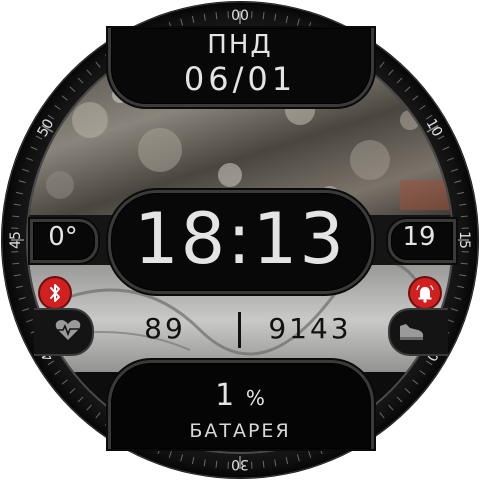 This screenshot has width=480, height=480. Describe the element at coordinates (411, 330) in the screenshot. I see `steps-shoe-icon` at that location.